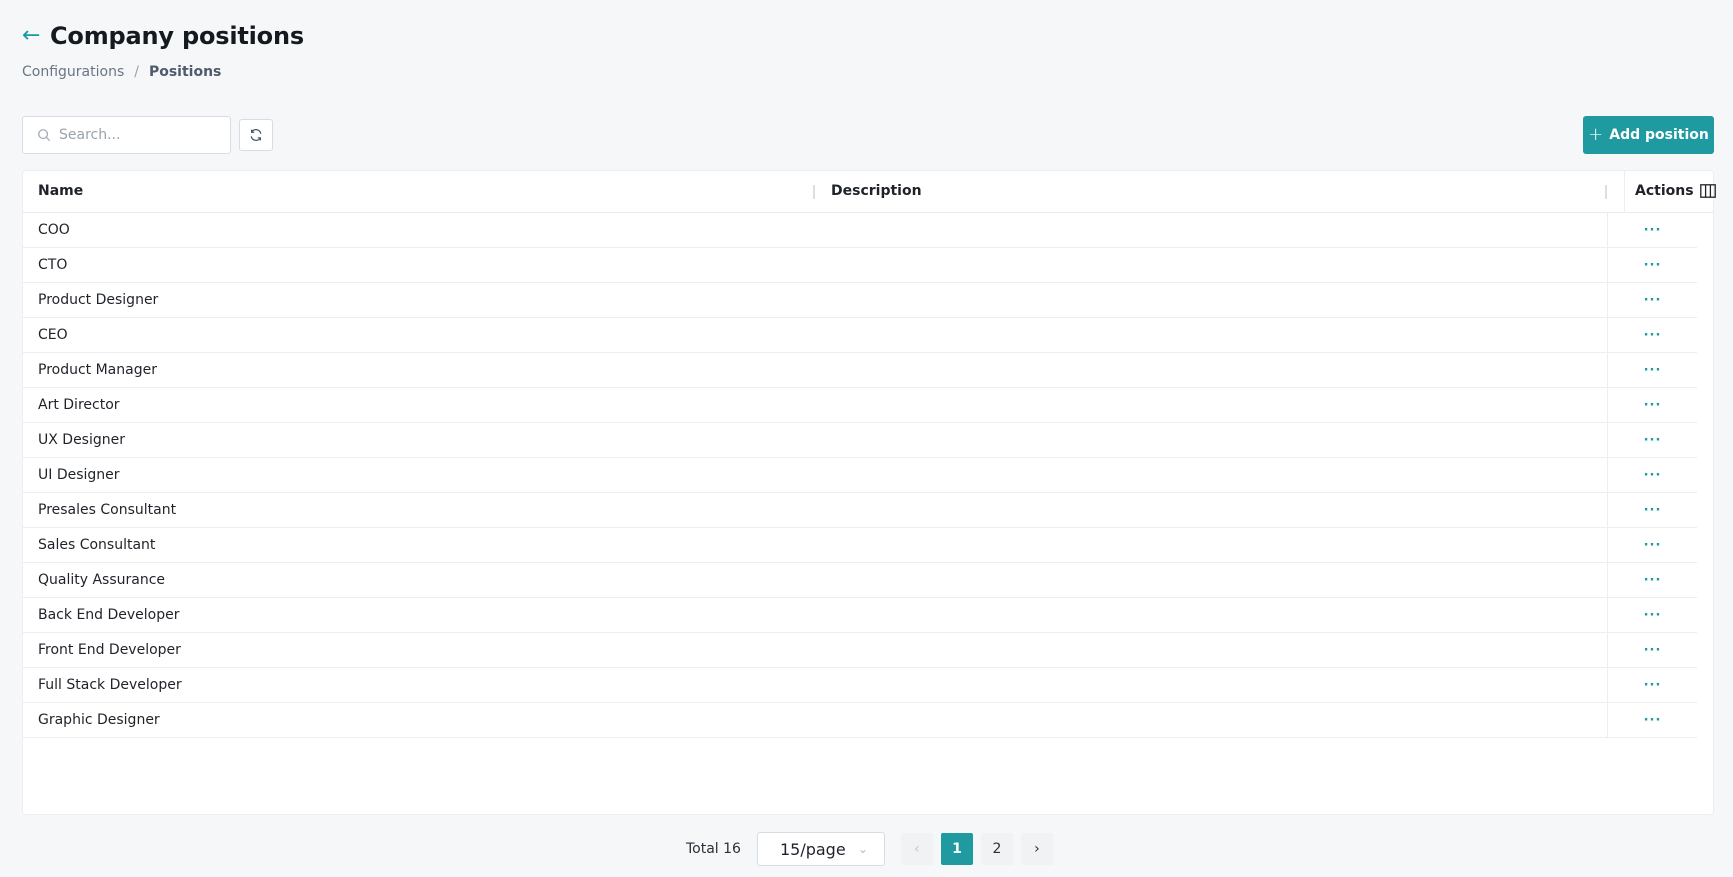  What do you see at coordinates (44, 135) in the screenshot?
I see `search-icon` at bounding box center [44, 135].